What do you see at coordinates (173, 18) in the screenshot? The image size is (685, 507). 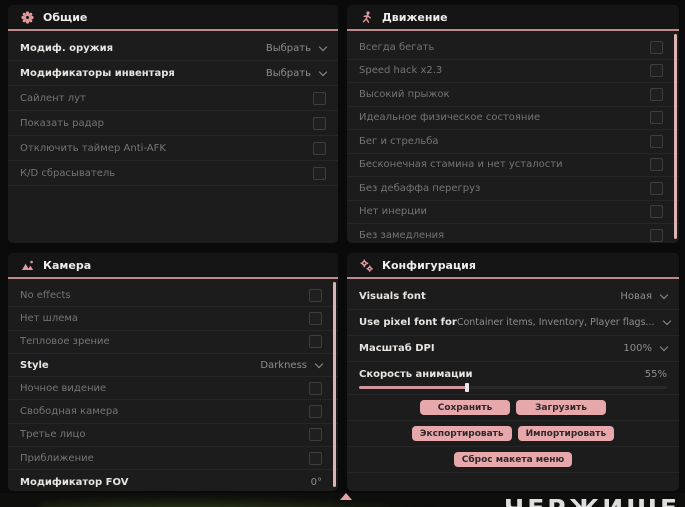 I see `panel-general-header: Общие` at bounding box center [173, 18].